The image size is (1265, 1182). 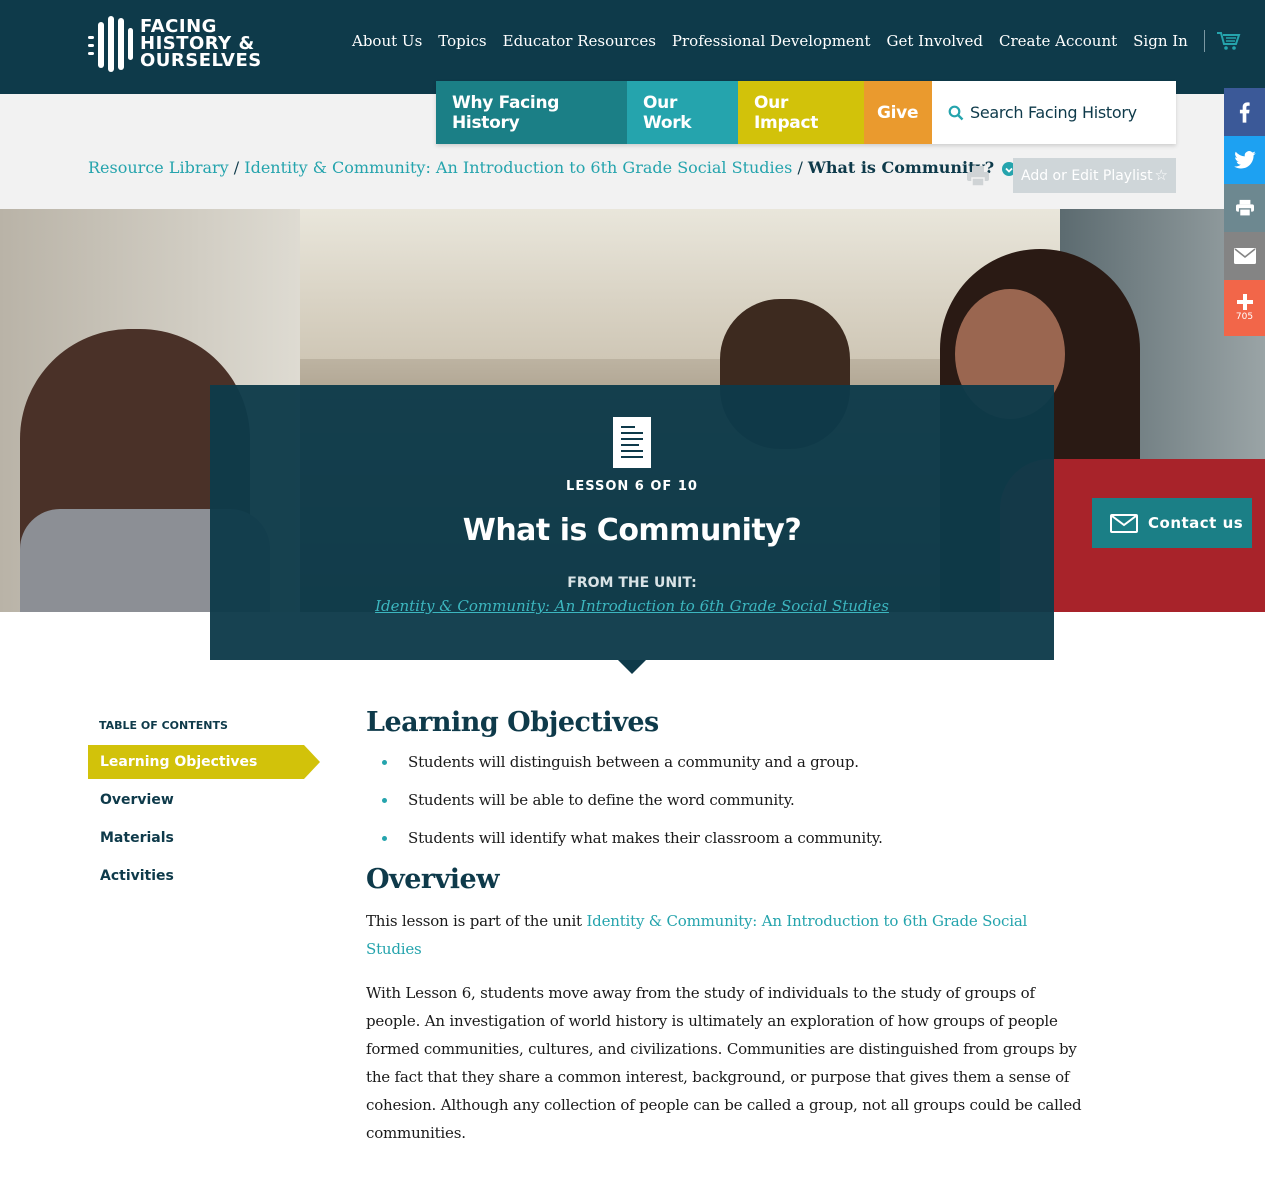 I want to click on overview-intro-text: This lesson is part of the unit, so click(x=476, y=921).